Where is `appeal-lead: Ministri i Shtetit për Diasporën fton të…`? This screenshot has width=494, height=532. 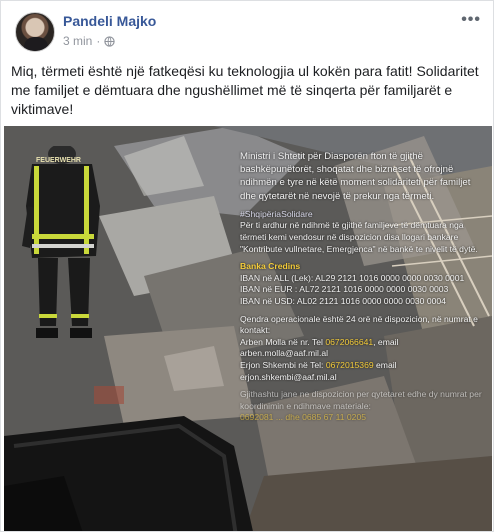 appeal-lead: Ministri i Shtetit për Diasporën fton të… is located at coordinates (355, 176).